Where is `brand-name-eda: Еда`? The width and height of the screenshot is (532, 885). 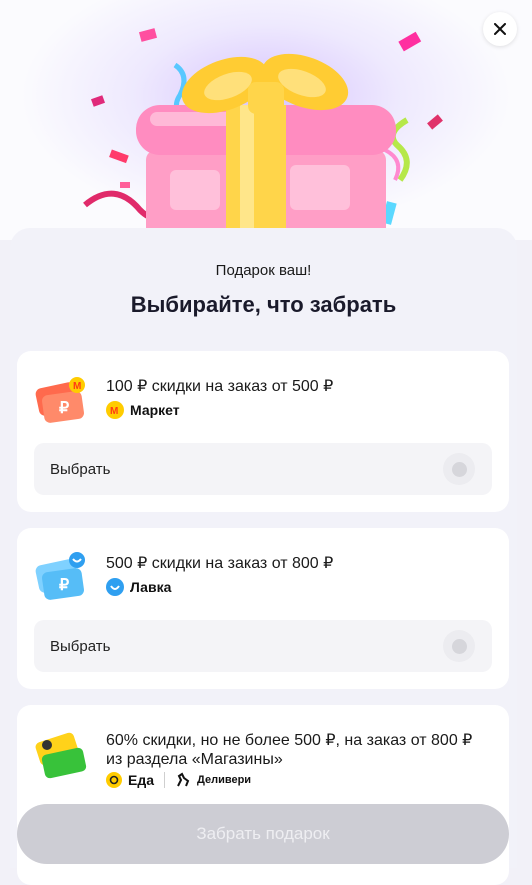
brand-name-eda: Еда is located at coordinates (141, 780).